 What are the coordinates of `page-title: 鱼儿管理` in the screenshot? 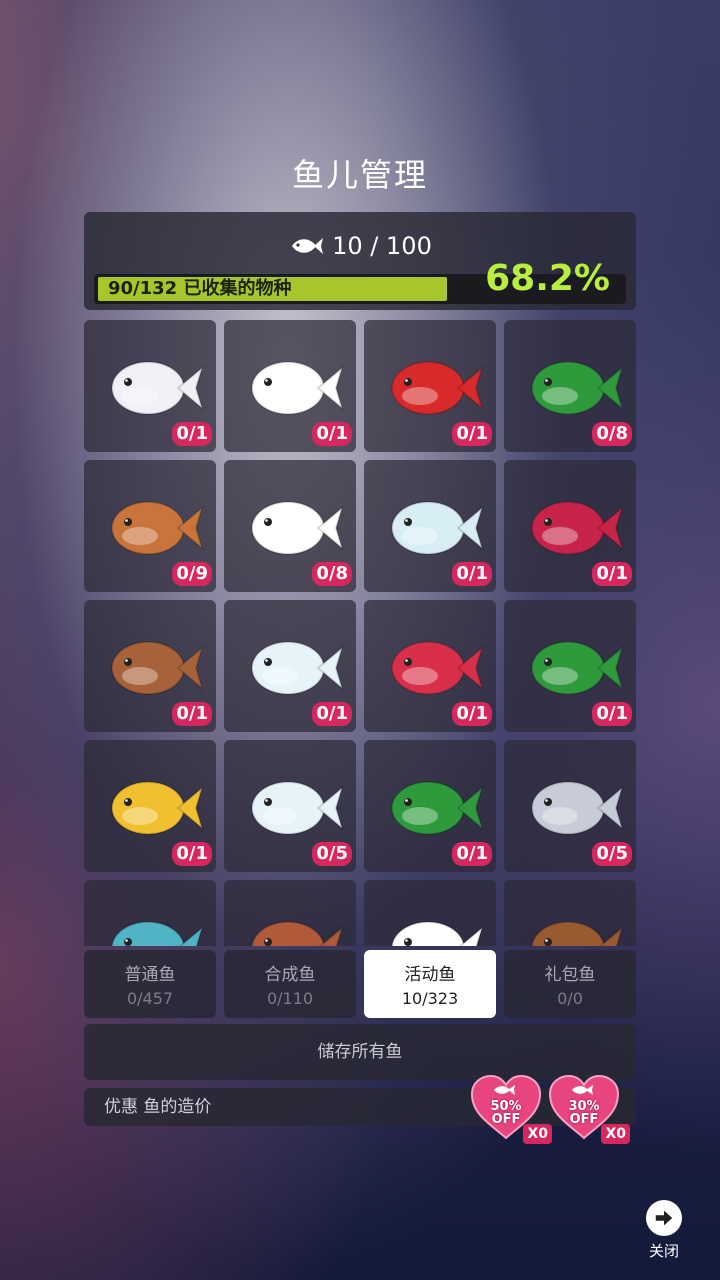 It's located at (359, 175).